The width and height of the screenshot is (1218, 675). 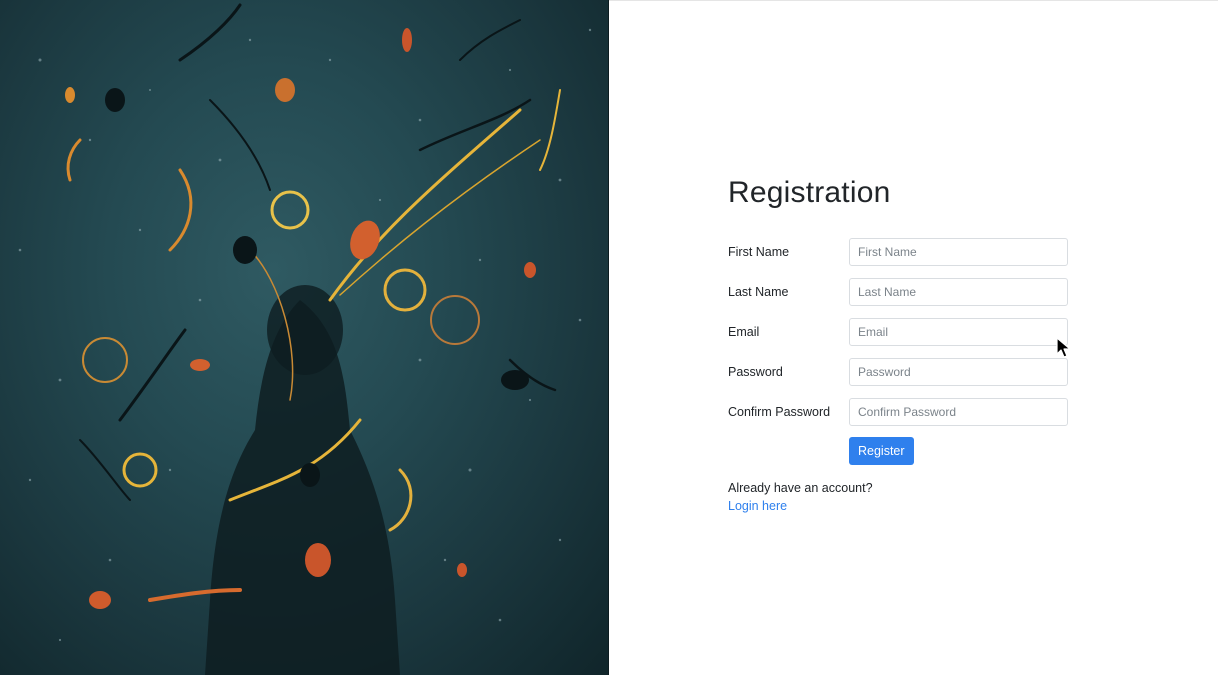 What do you see at coordinates (759, 252) in the screenshot?
I see `first-name-label: First Name` at bounding box center [759, 252].